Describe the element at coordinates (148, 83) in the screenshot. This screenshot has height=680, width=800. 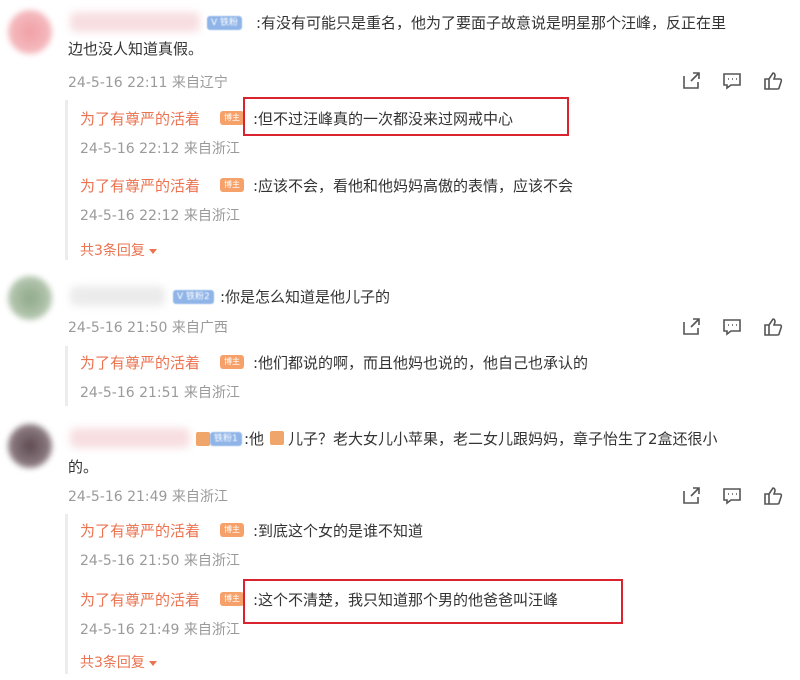
I see `comment-meta: 24-5-16 22:11 来自辽宁` at that location.